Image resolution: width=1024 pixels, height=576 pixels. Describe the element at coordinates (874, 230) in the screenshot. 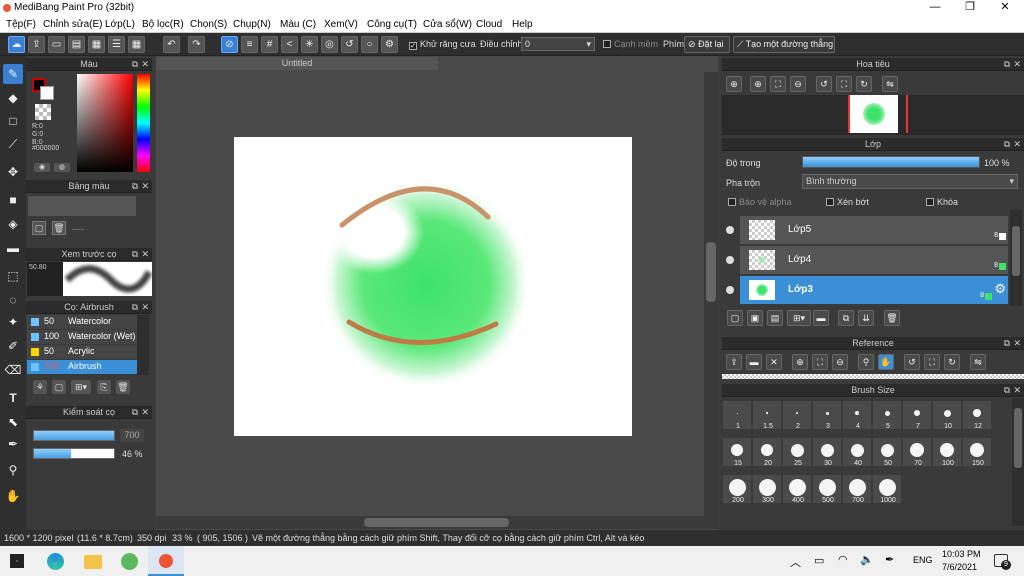

I see `layer-row: Lớp5 8` at that location.